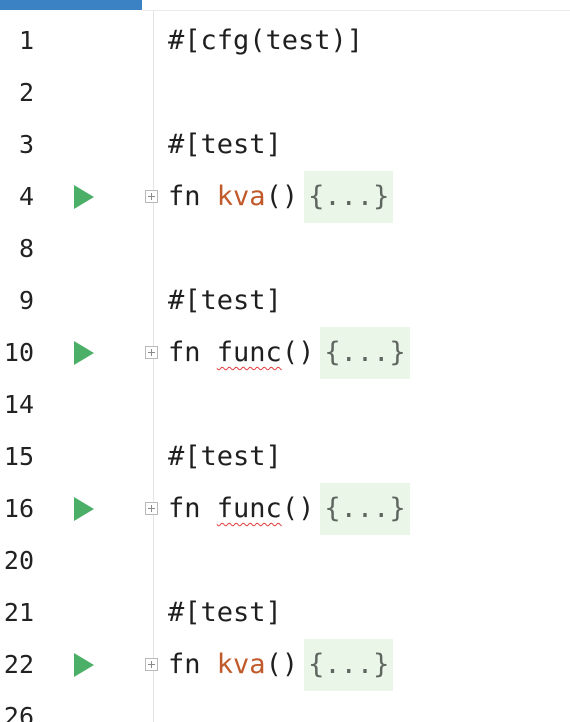 This screenshot has width=570, height=722. What do you see at coordinates (285, 249) in the screenshot?
I see `code-line: 8` at bounding box center [285, 249].